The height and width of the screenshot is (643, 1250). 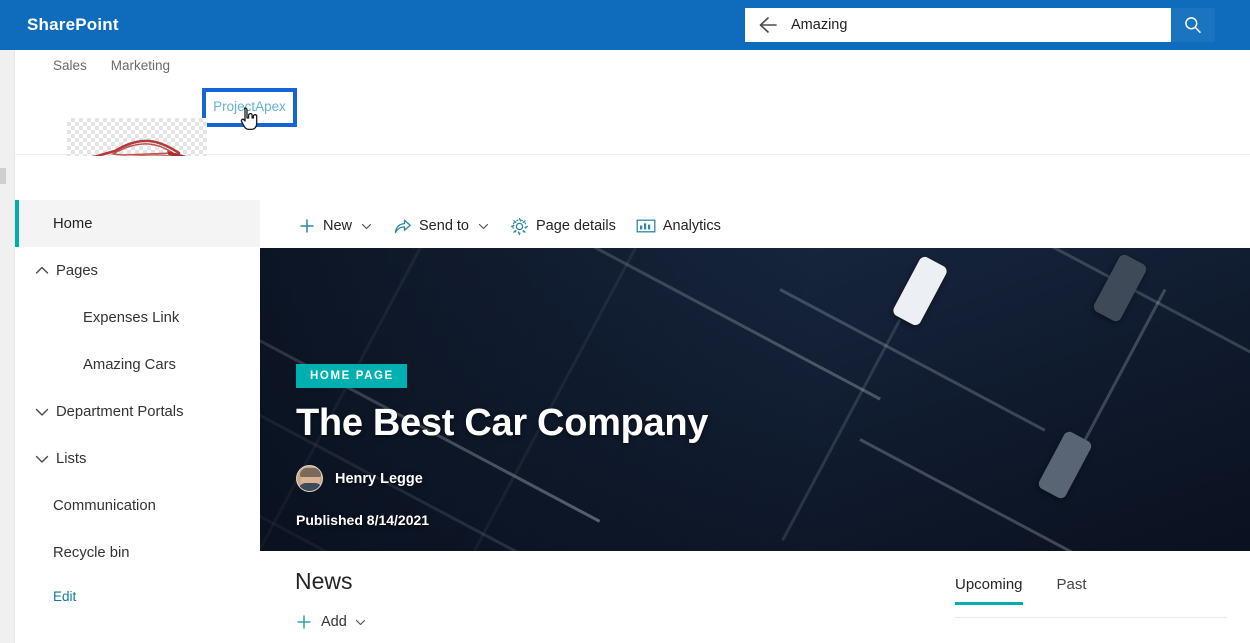 I want to click on sidebar-item-label: Expenses Link, so click(x=131, y=317).